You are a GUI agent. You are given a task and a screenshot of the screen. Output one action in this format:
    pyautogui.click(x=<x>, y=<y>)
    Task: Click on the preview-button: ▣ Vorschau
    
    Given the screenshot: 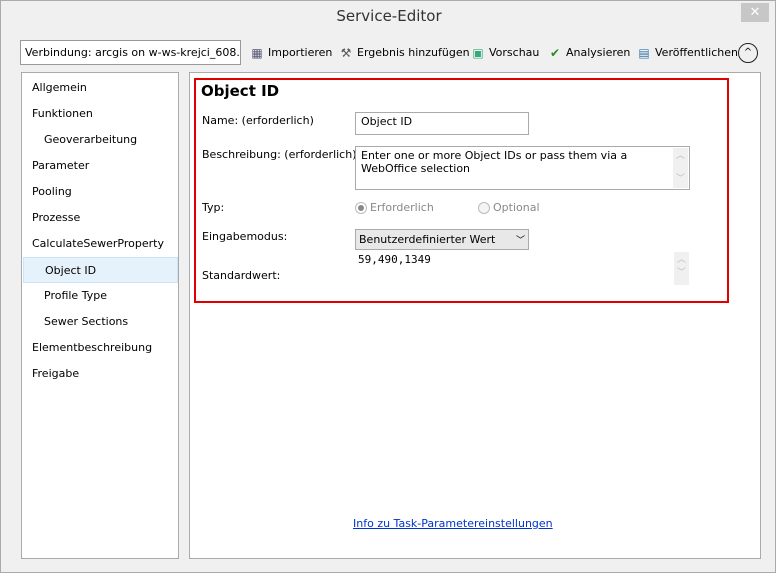 What is the action you would take?
    pyautogui.click(x=504, y=53)
    